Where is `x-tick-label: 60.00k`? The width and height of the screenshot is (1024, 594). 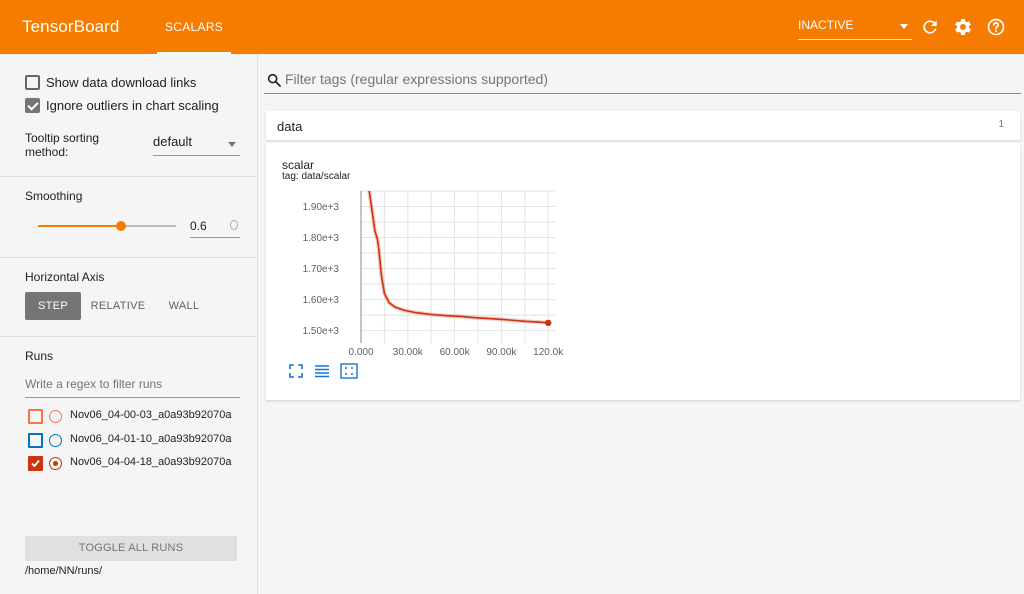 x-tick-label: 60.00k is located at coordinates (455, 352).